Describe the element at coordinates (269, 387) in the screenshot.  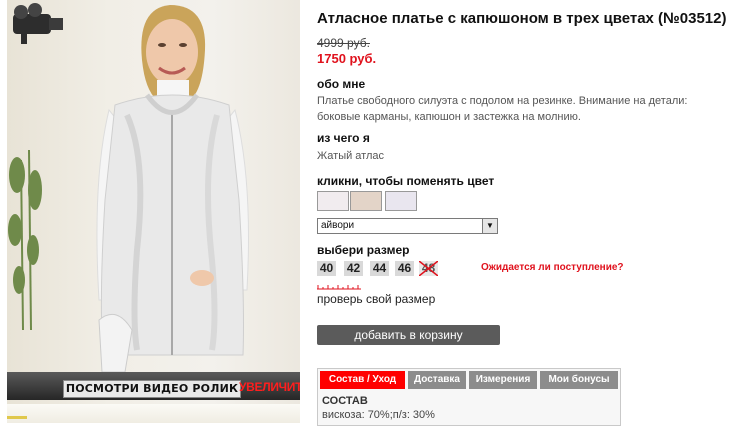
I see `zoom-button: УВЕЛИЧИТЬ` at that location.